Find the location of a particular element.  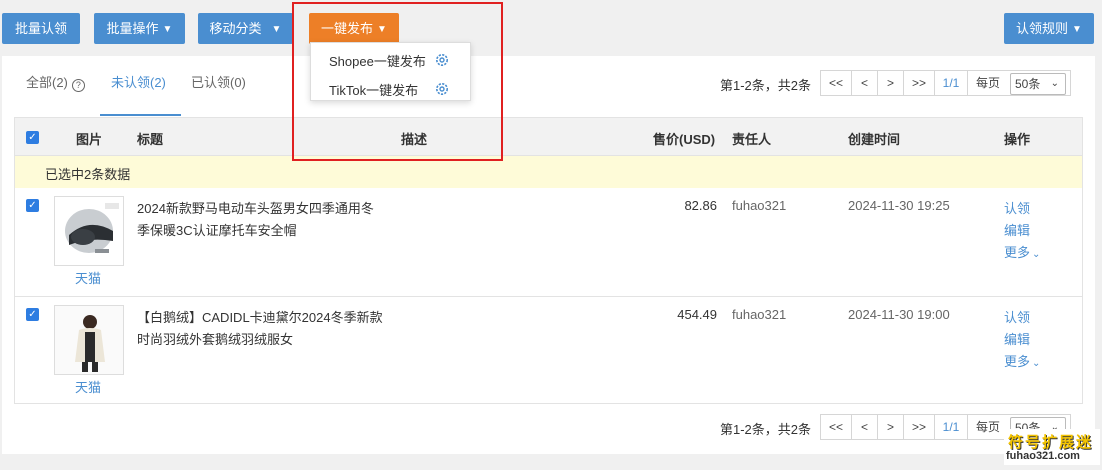

move-category-button: 移动分类 ▼ is located at coordinates (245, 28).